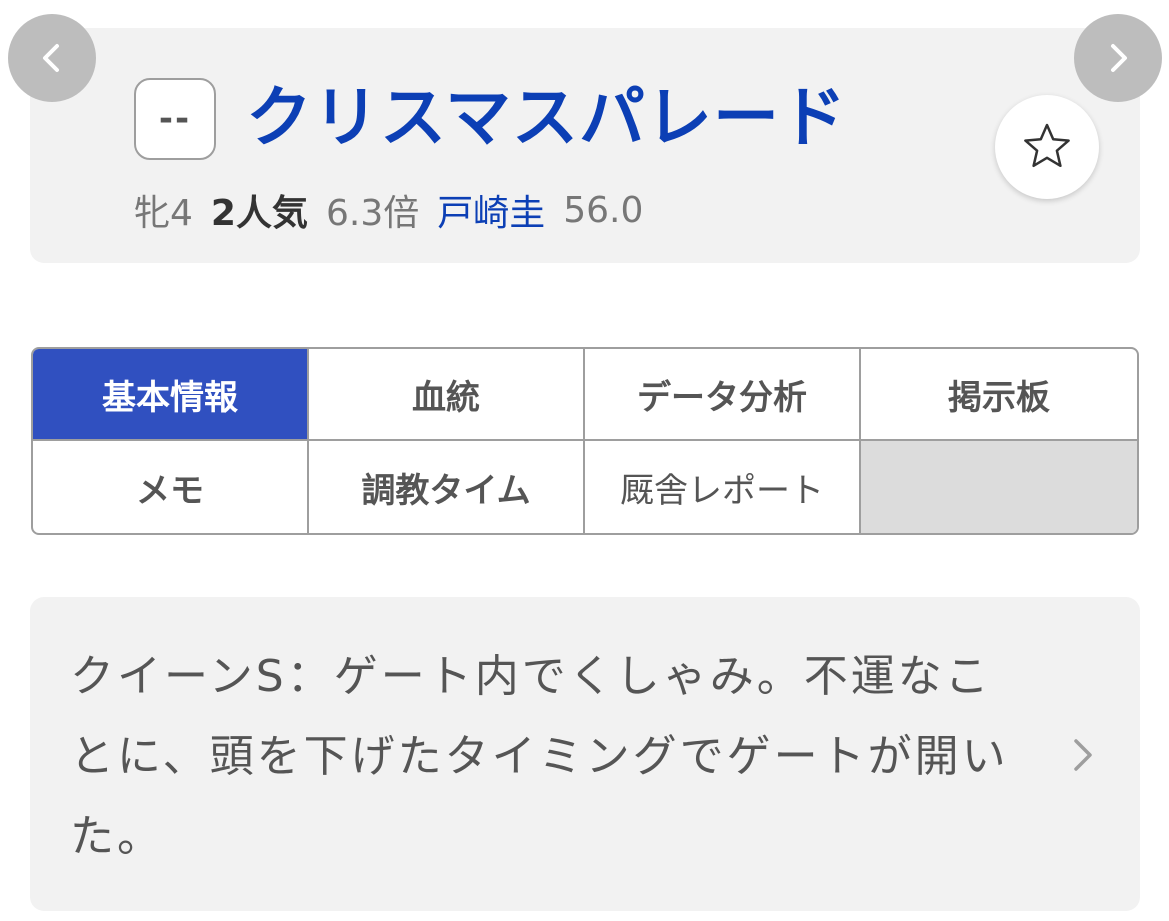  What do you see at coordinates (603, 210) in the screenshot?
I see `weight-label: 56.0` at bounding box center [603, 210].